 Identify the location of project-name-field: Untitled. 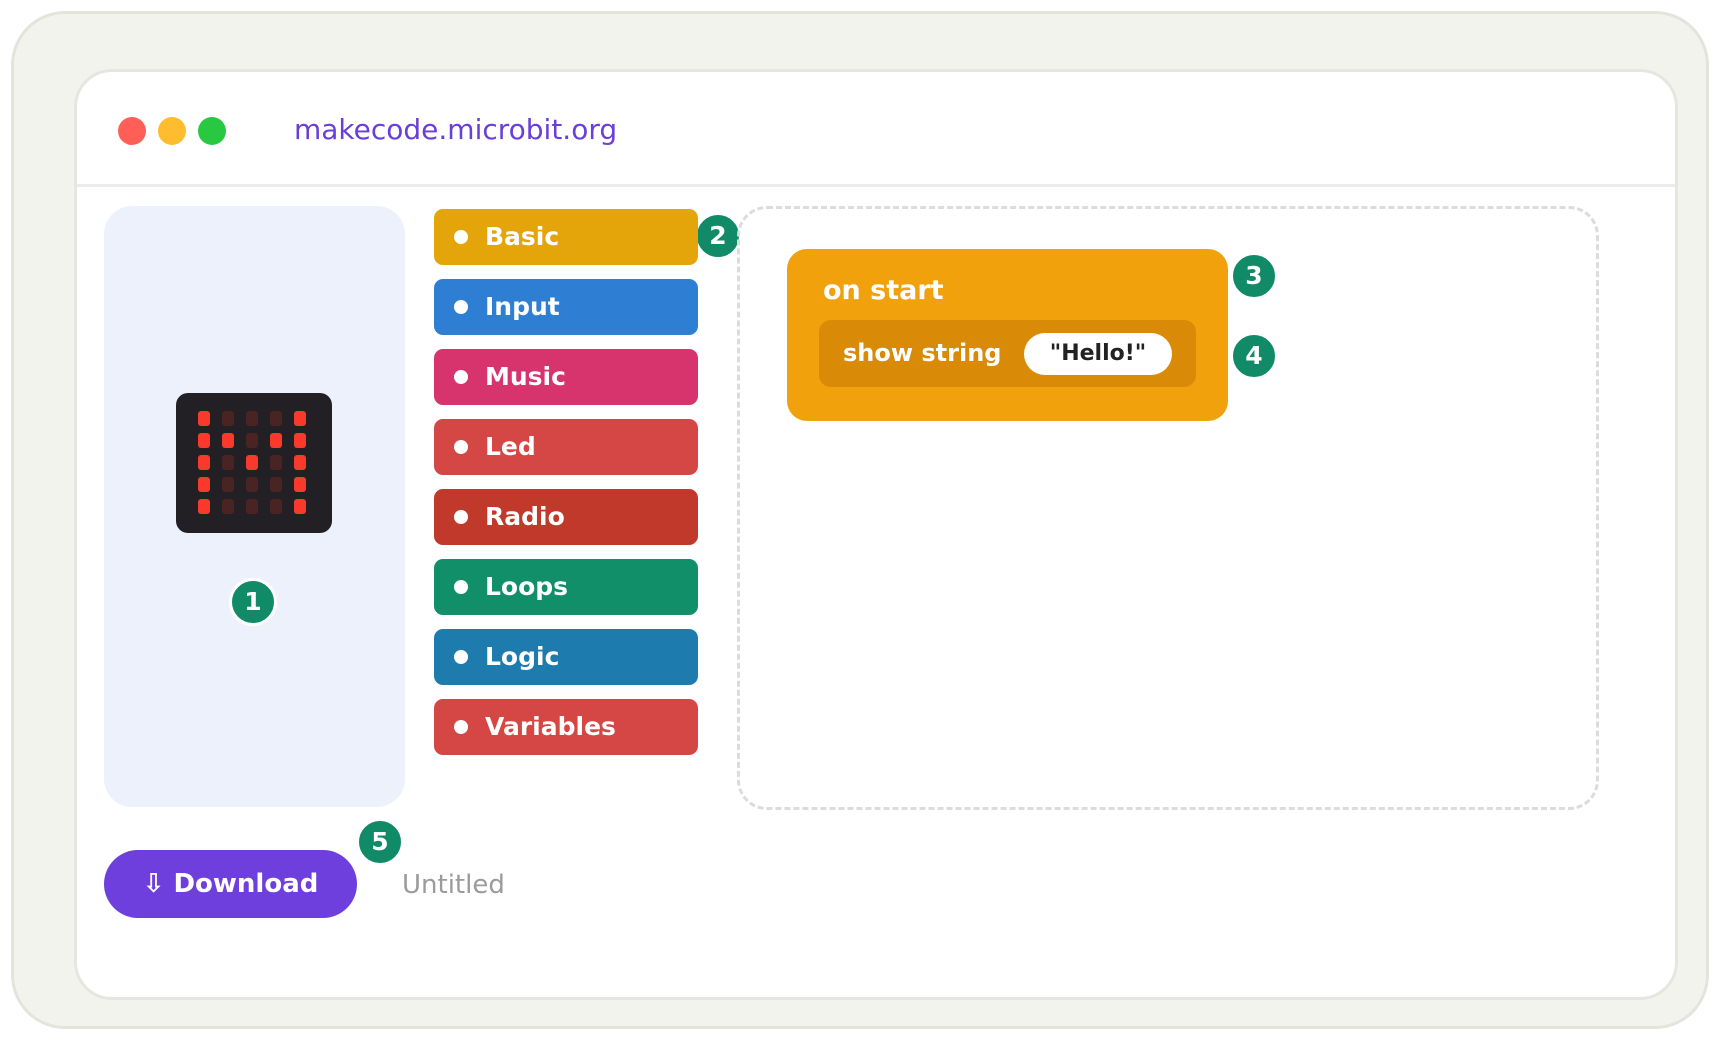
(453, 885).